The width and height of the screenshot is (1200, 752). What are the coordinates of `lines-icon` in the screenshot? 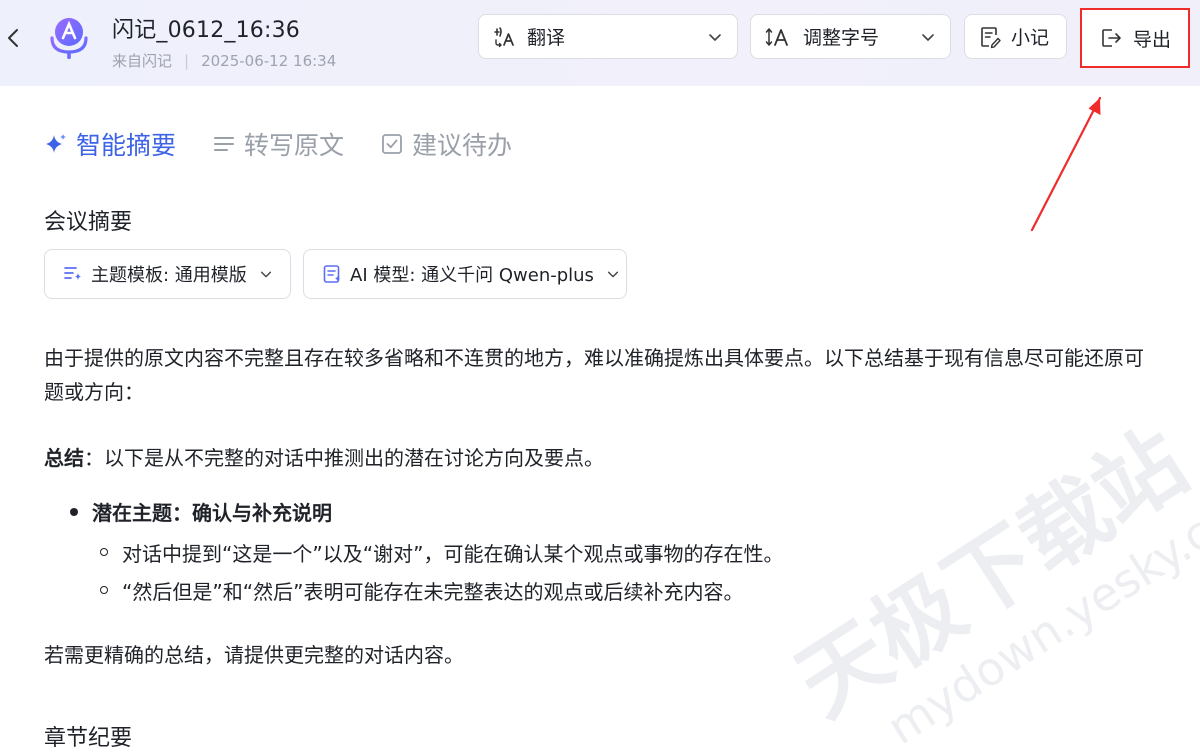 It's located at (224, 144).